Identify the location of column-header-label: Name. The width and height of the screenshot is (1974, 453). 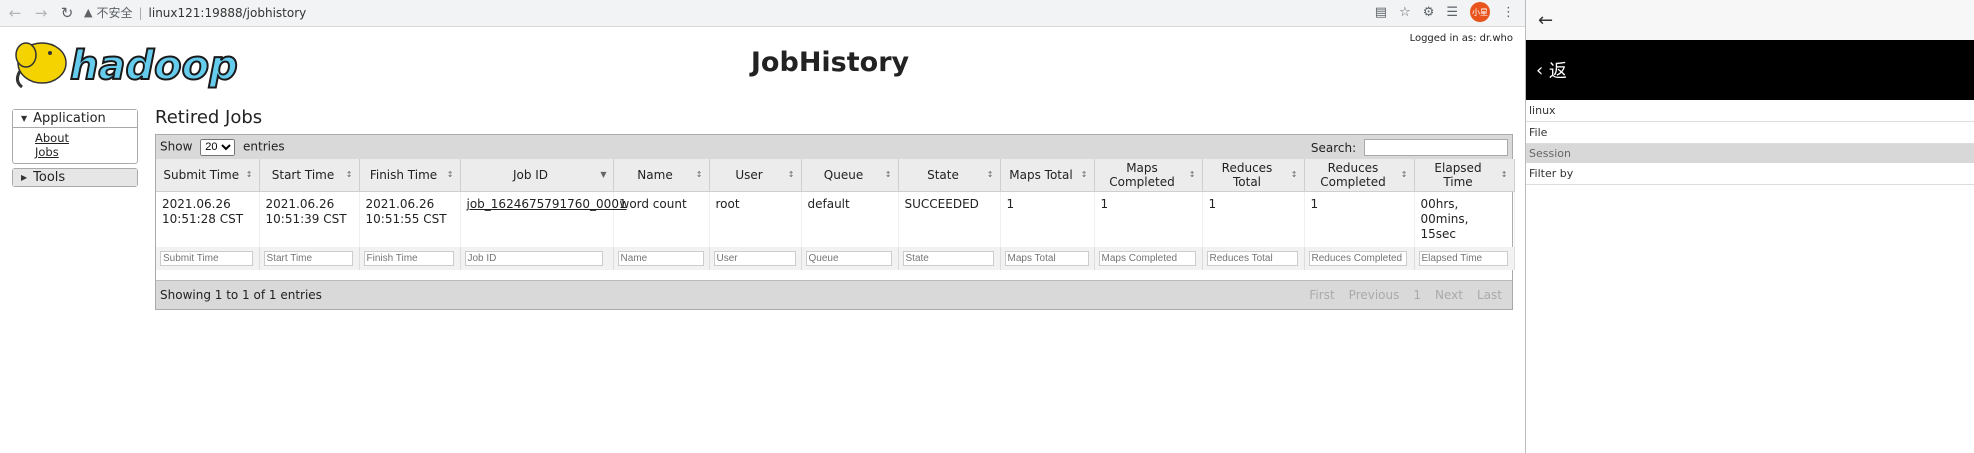
(655, 175).